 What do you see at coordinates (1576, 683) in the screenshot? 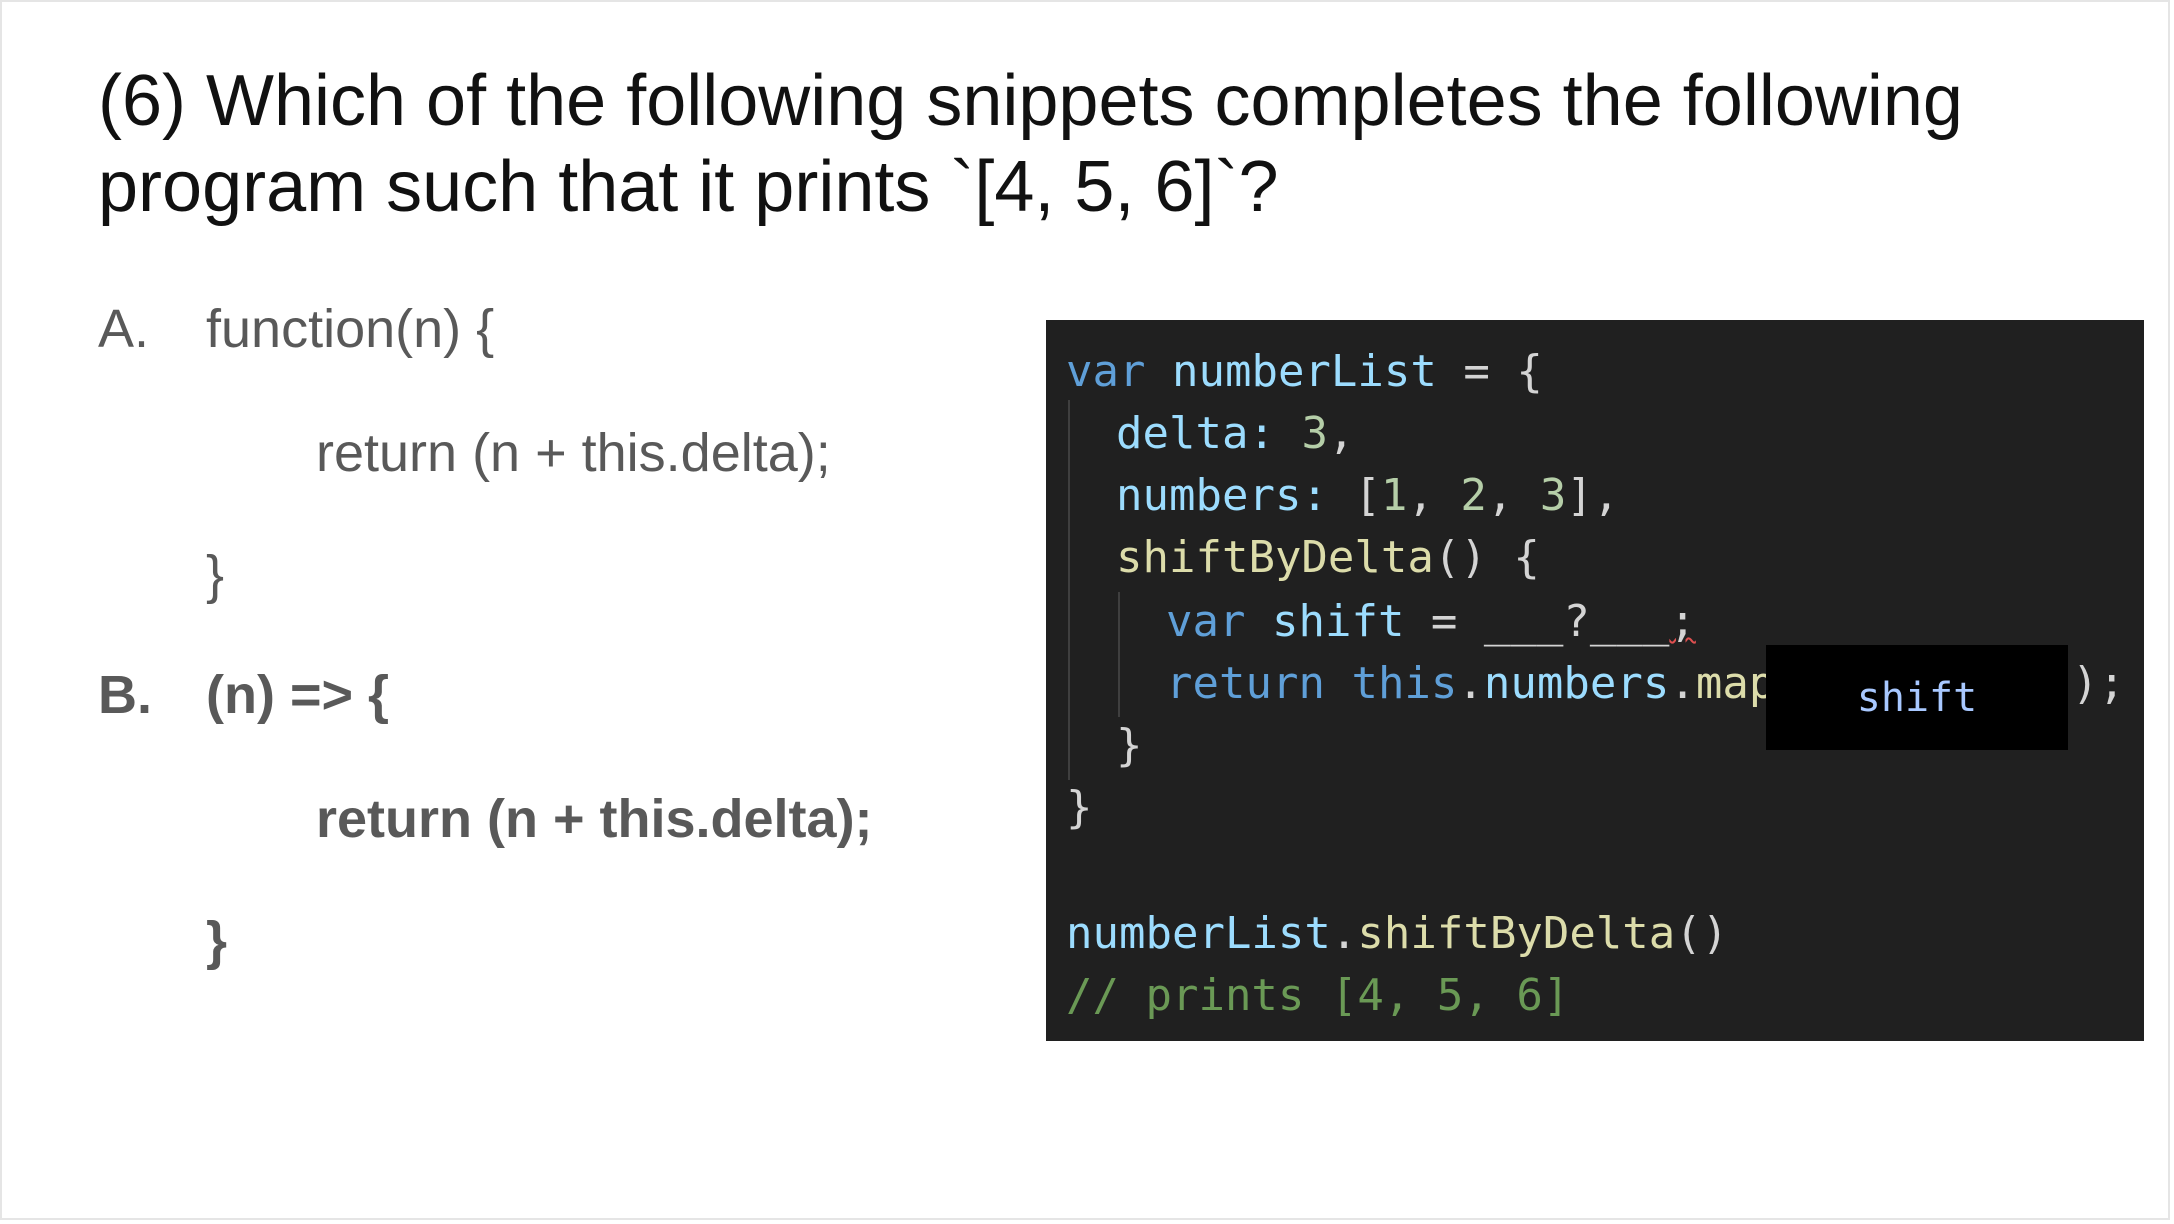
I see `code-token: numbers` at bounding box center [1576, 683].